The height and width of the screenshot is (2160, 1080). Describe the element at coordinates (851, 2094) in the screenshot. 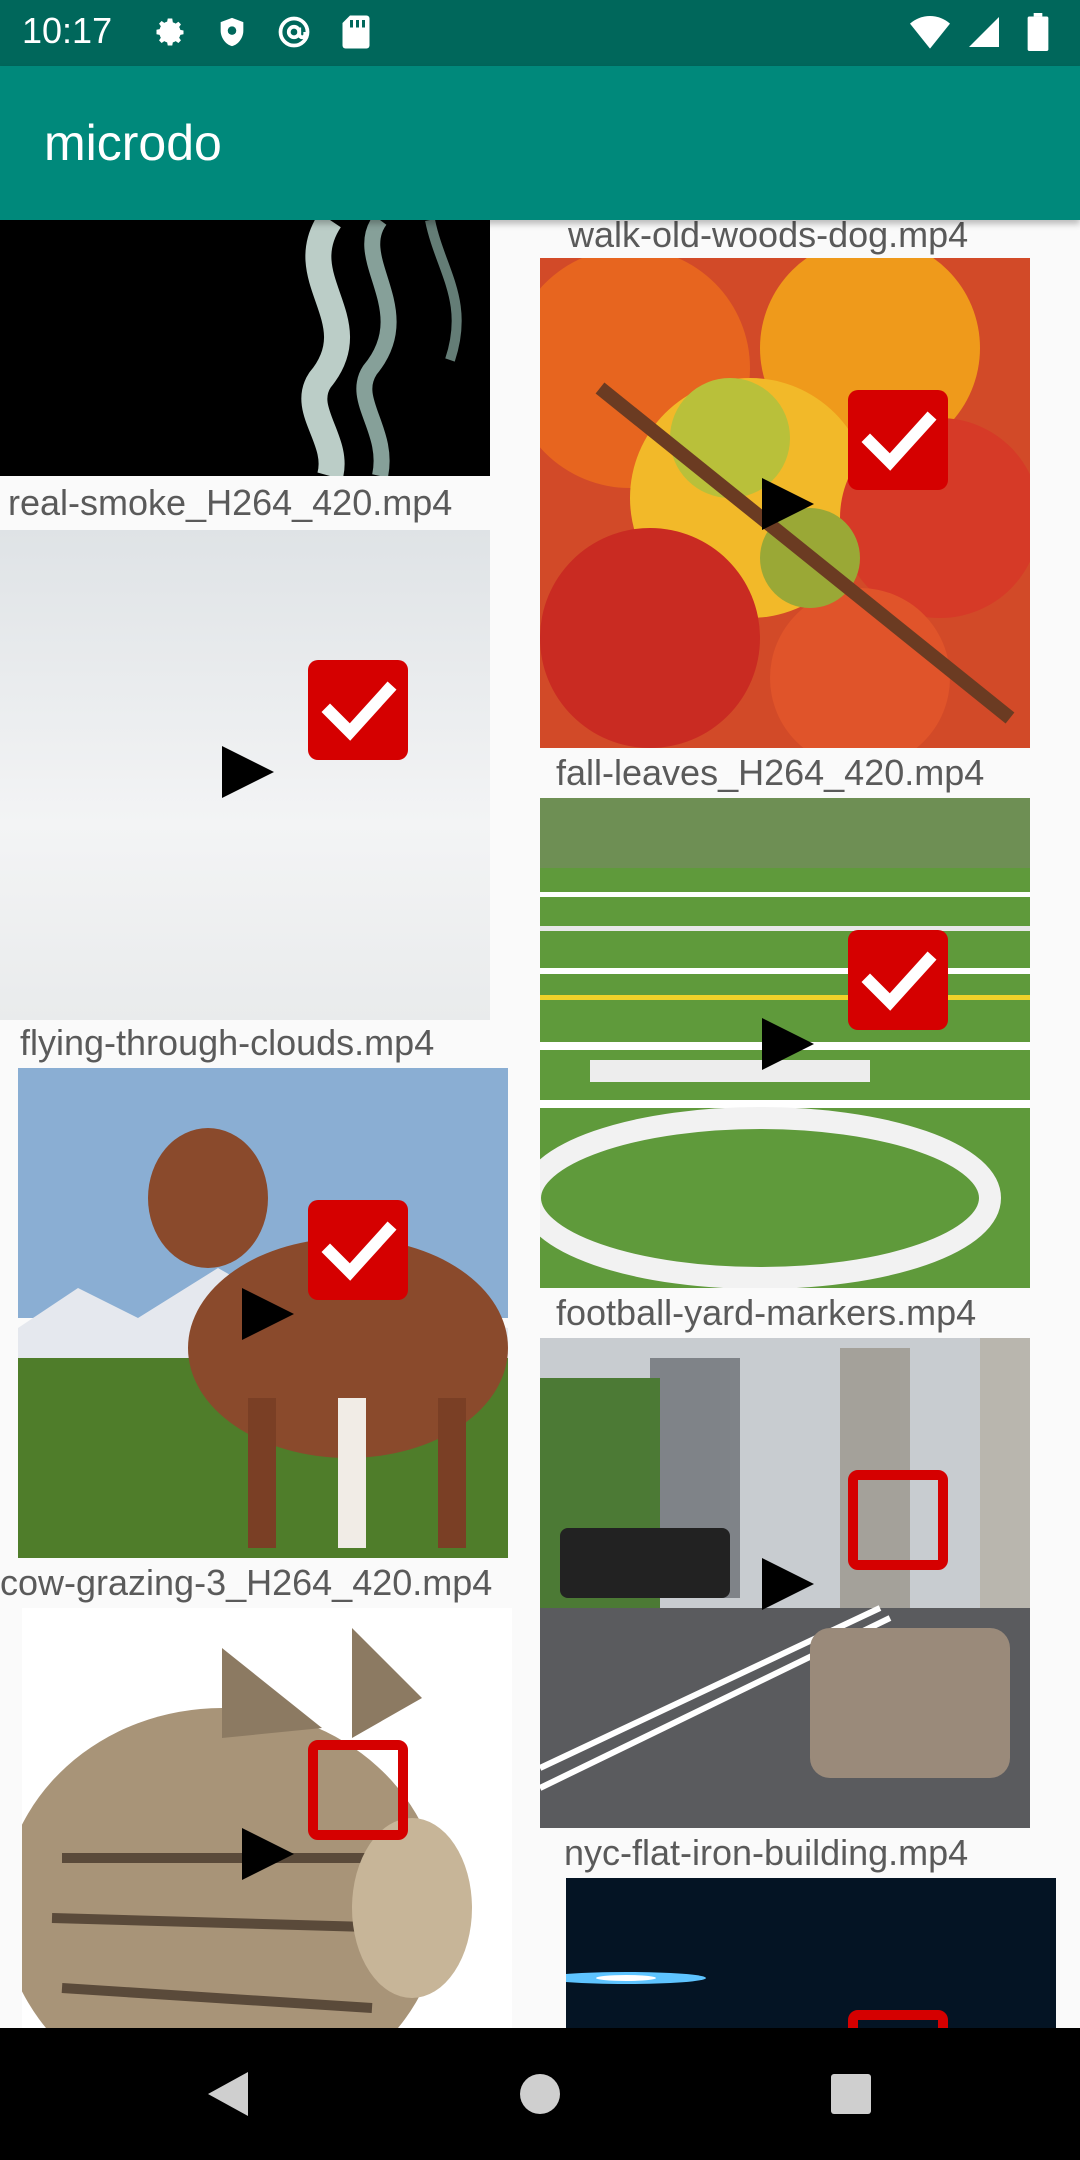

I see `recents-icon` at that location.